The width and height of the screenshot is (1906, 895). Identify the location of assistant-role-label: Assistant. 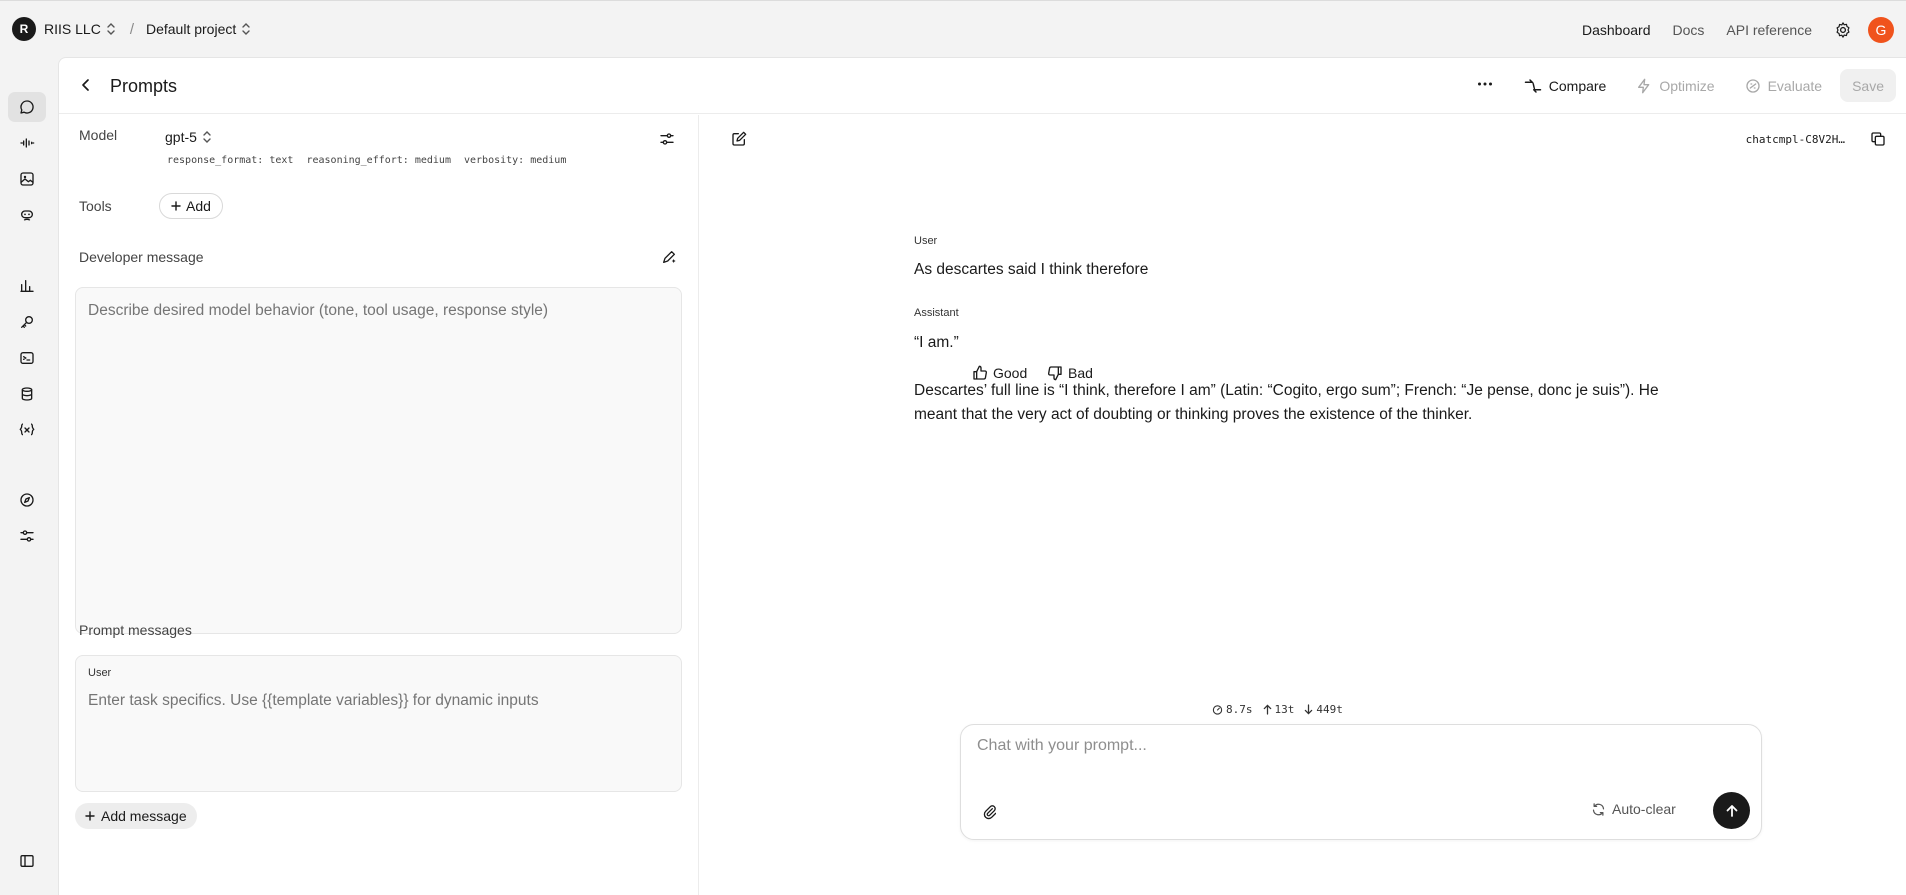
(936, 313).